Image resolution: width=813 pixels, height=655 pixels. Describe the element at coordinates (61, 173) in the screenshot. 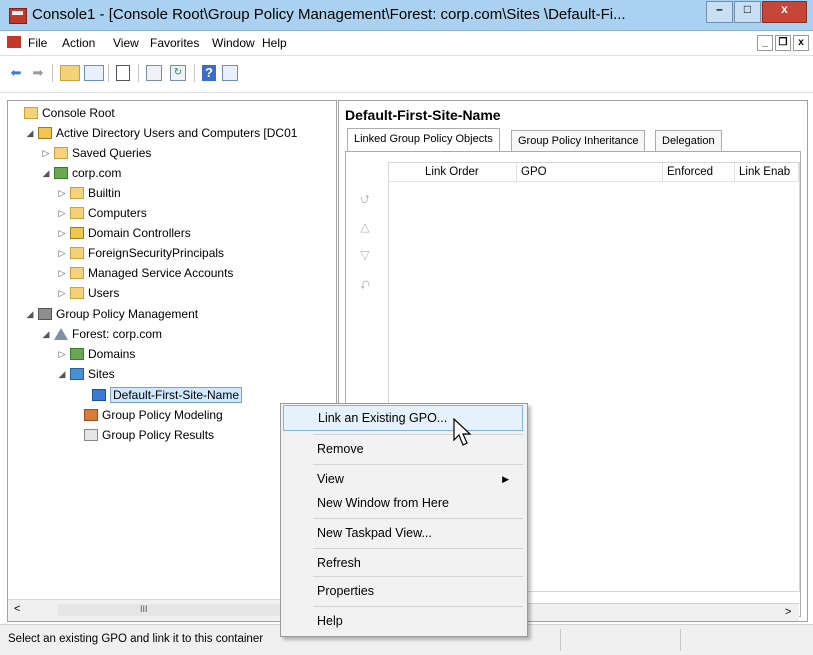

I see `domain-icon` at that location.